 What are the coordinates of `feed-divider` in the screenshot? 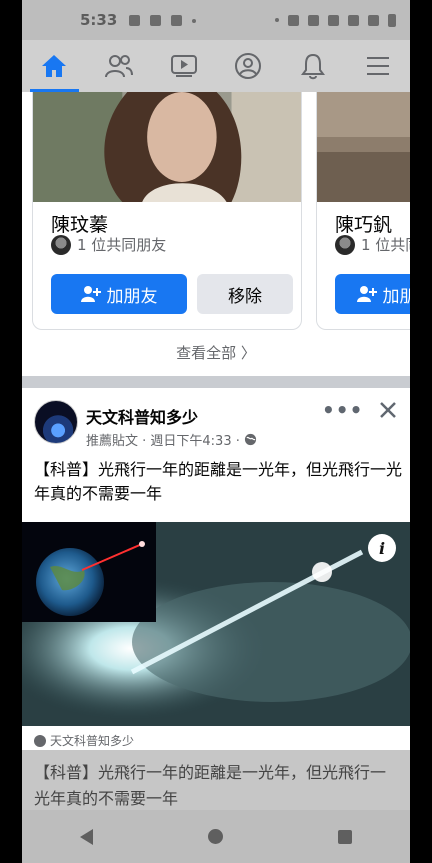 It's located at (216, 382).